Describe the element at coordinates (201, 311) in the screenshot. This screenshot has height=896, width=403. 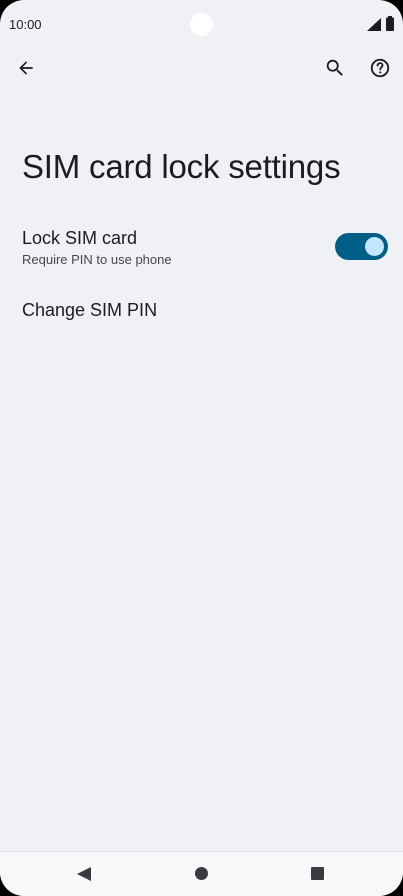
I see `change-sim-pin-row: Change SIM PIN` at that location.